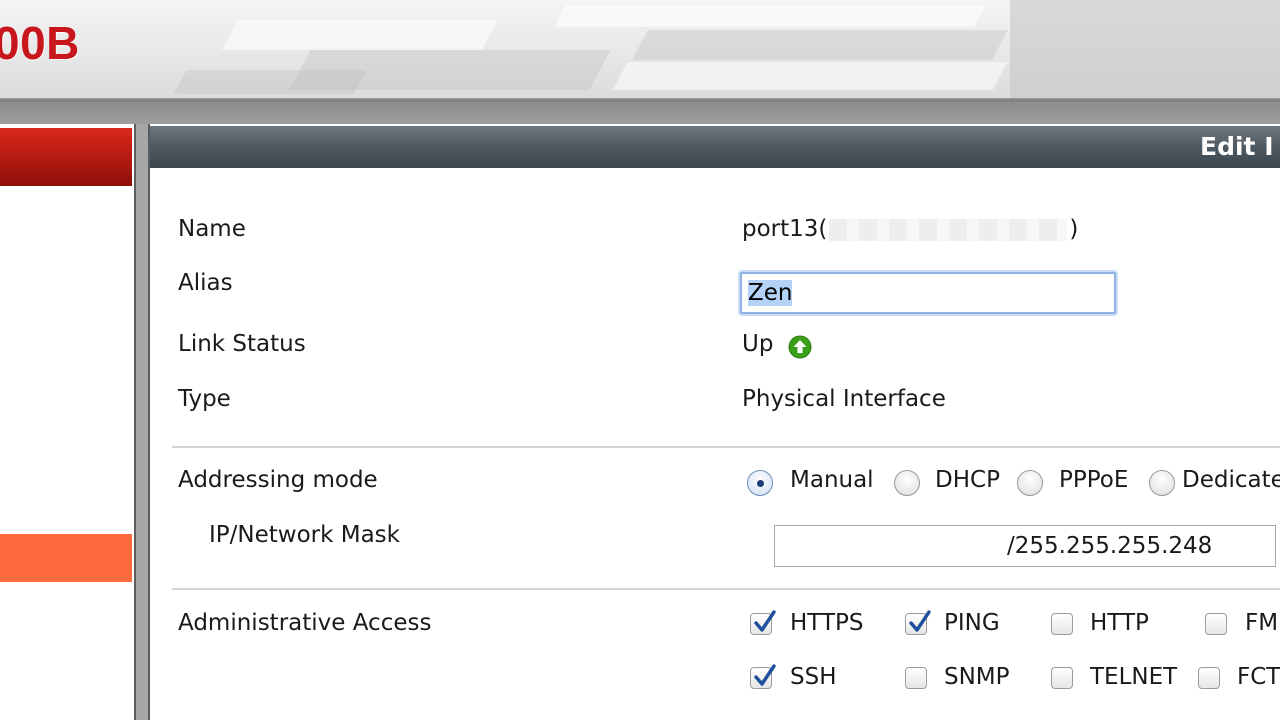 This screenshot has width=1280, height=720. What do you see at coordinates (1216, 624) in the screenshot?
I see `checkbox-fm` at bounding box center [1216, 624].